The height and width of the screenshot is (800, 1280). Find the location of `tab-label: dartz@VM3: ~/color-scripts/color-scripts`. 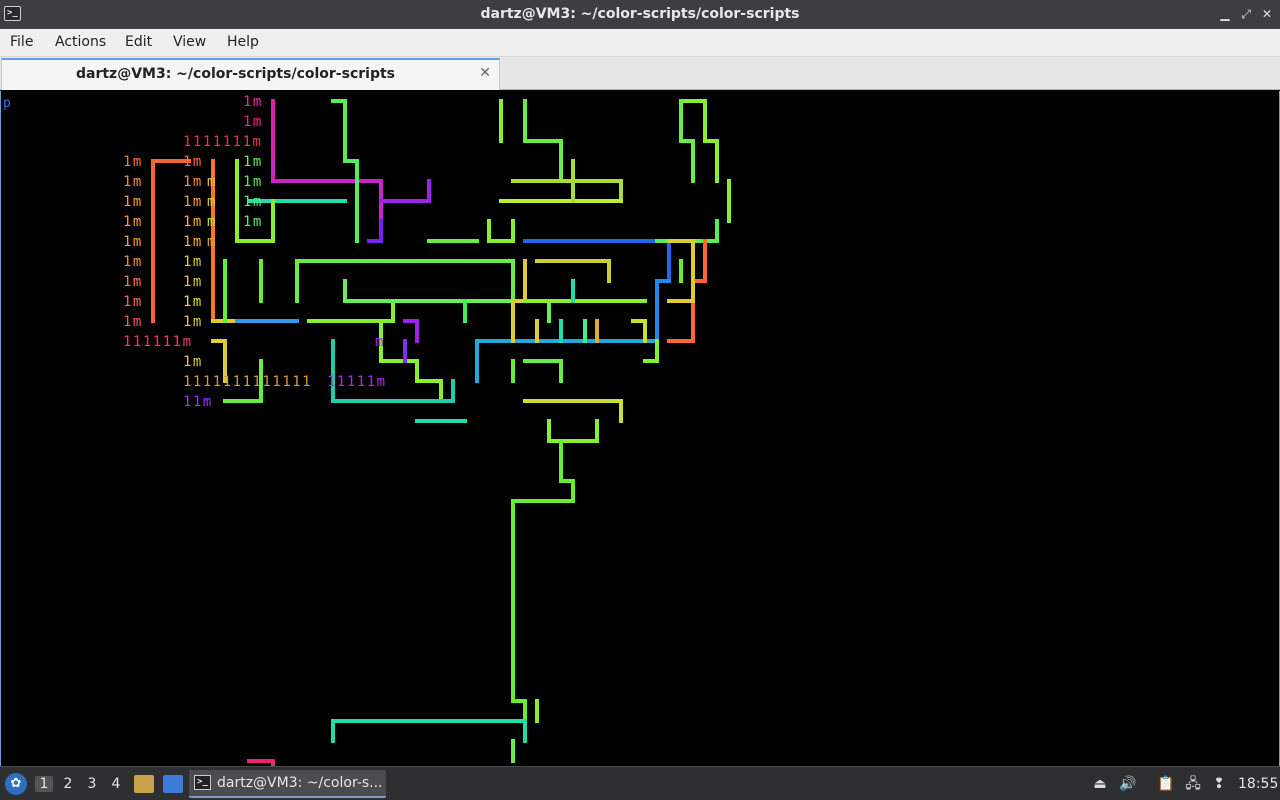

tab-label: dartz@VM3: ~/color-scripts/color-scripts is located at coordinates (235, 74).